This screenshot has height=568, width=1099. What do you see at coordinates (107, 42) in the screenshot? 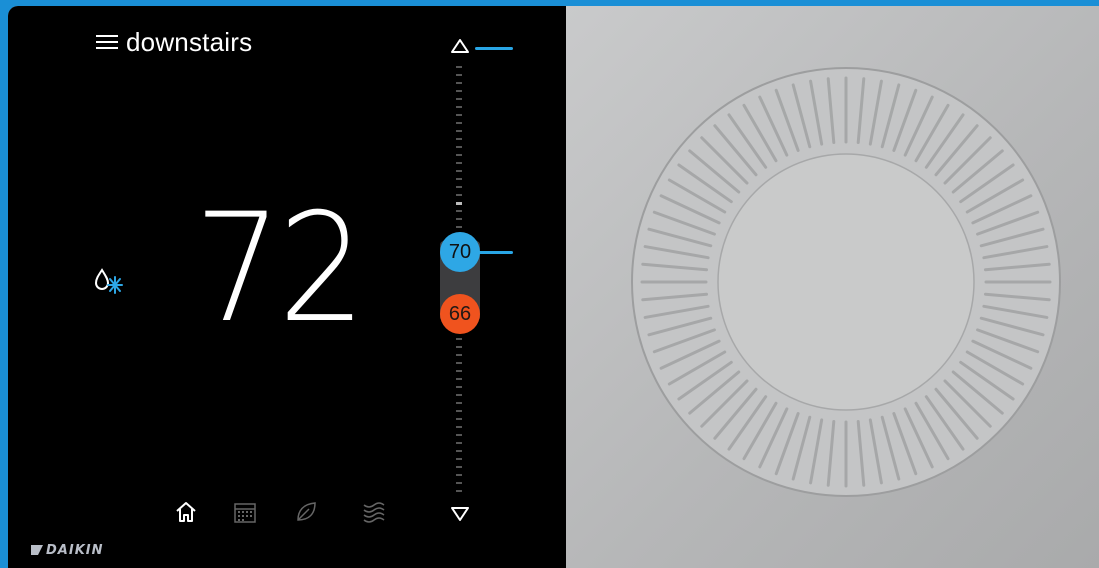
I see `menu-icon` at bounding box center [107, 42].